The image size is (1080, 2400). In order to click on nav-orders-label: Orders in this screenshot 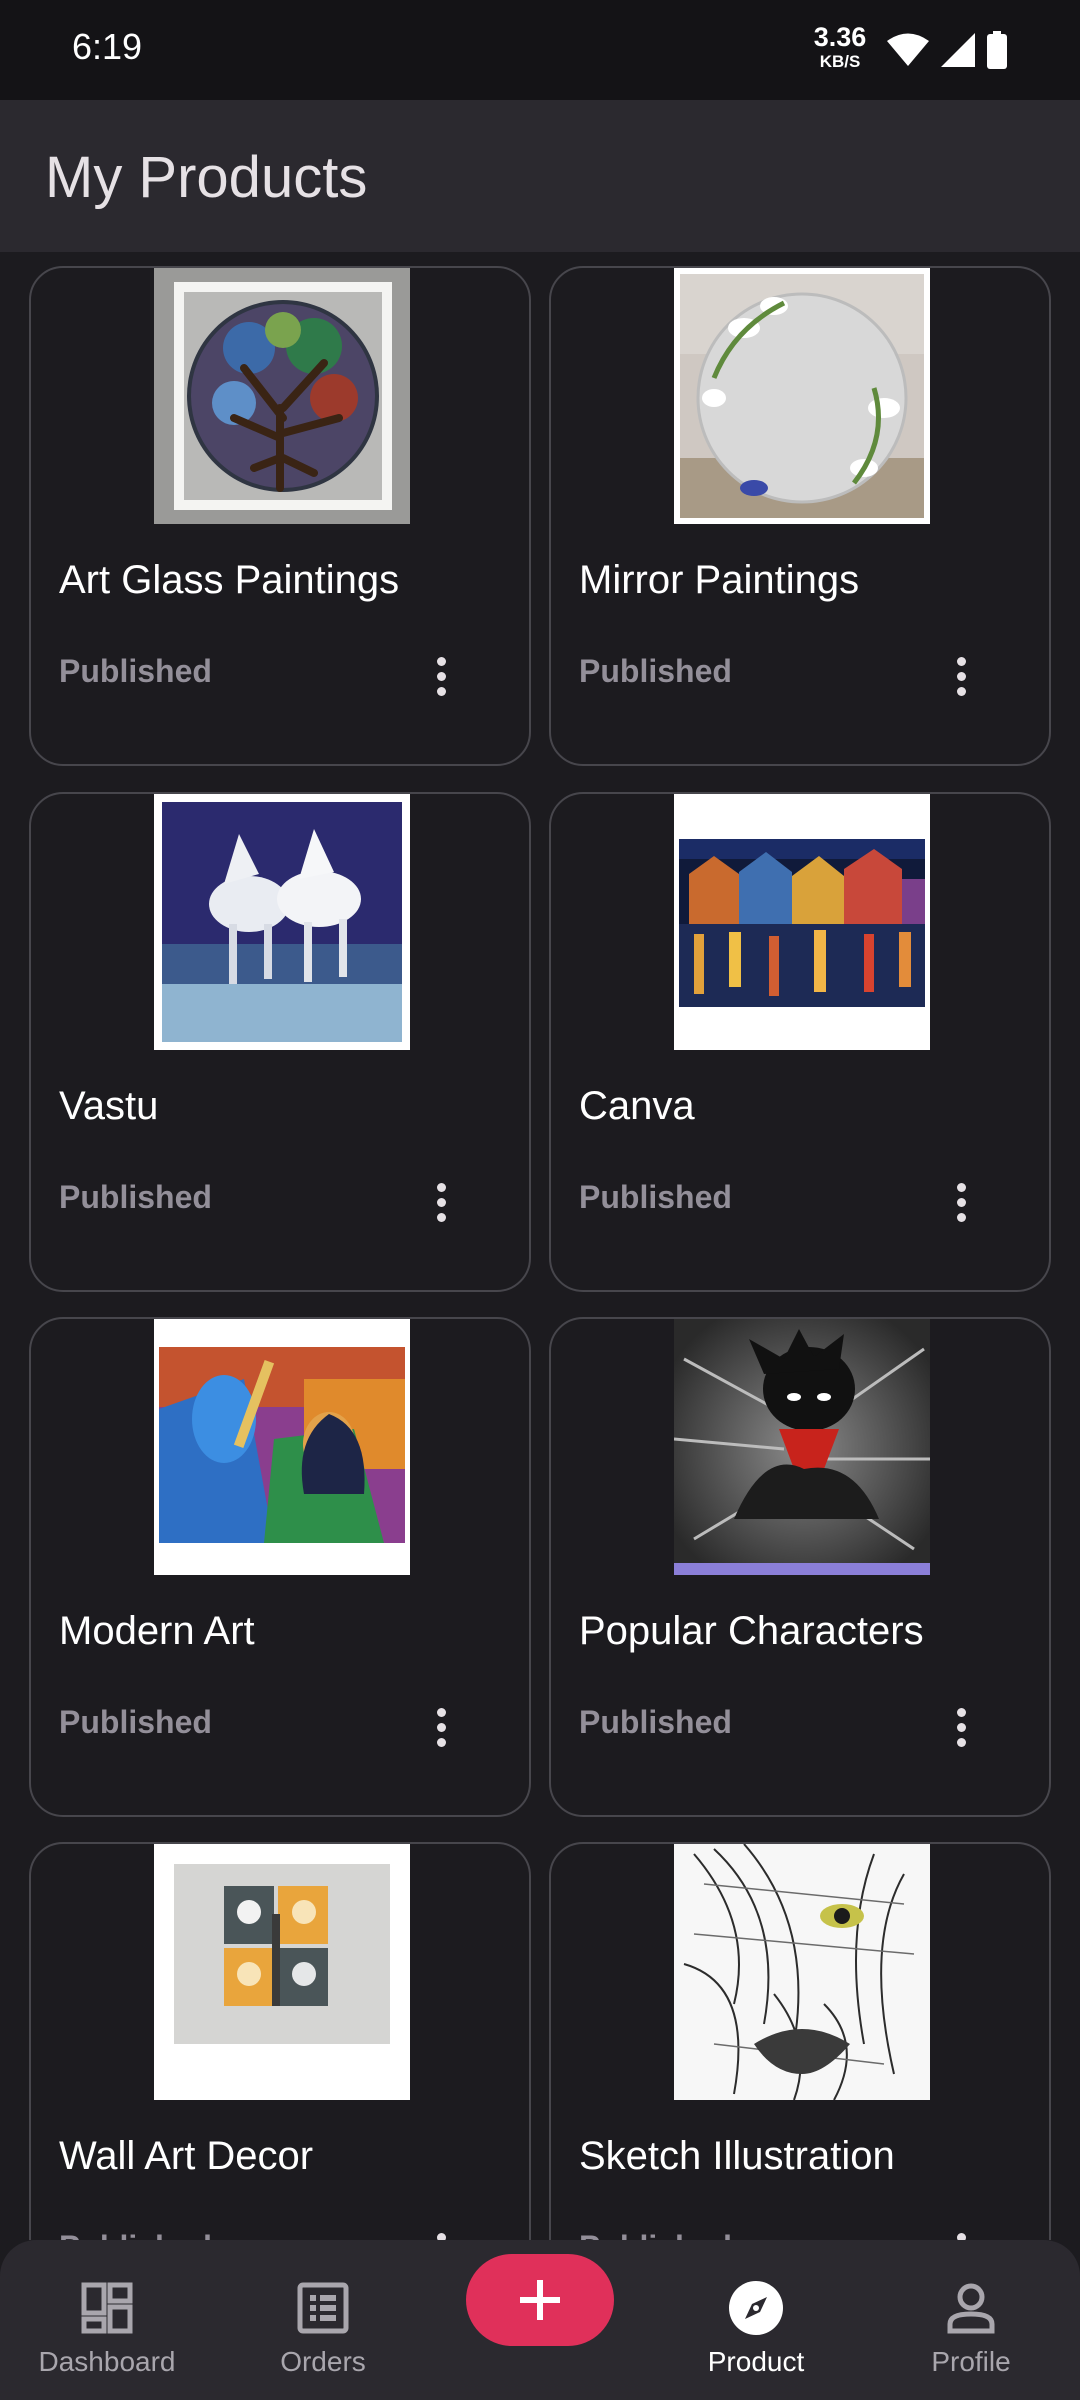, I will do `click(323, 2361)`.